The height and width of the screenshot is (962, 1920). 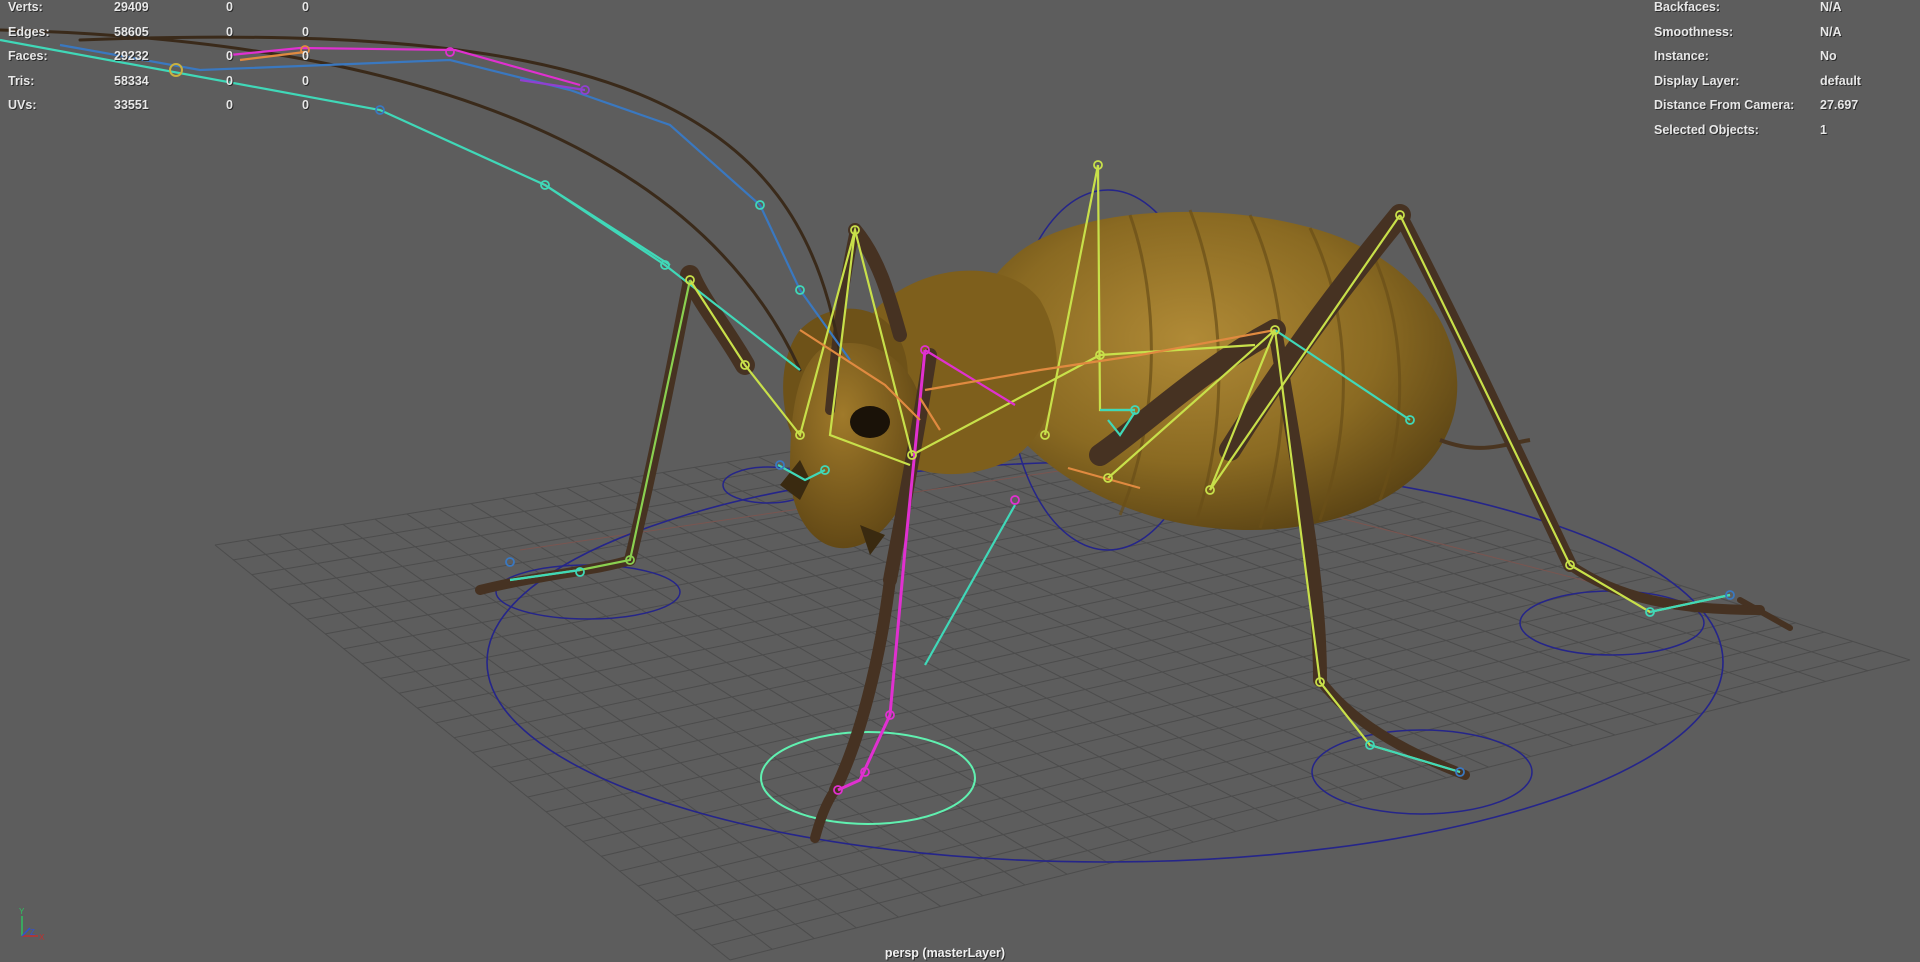 What do you see at coordinates (165, 8) in the screenshot?
I see `hud-stat-row: Verts: 29409 0 0` at bounding box center [165, 8].